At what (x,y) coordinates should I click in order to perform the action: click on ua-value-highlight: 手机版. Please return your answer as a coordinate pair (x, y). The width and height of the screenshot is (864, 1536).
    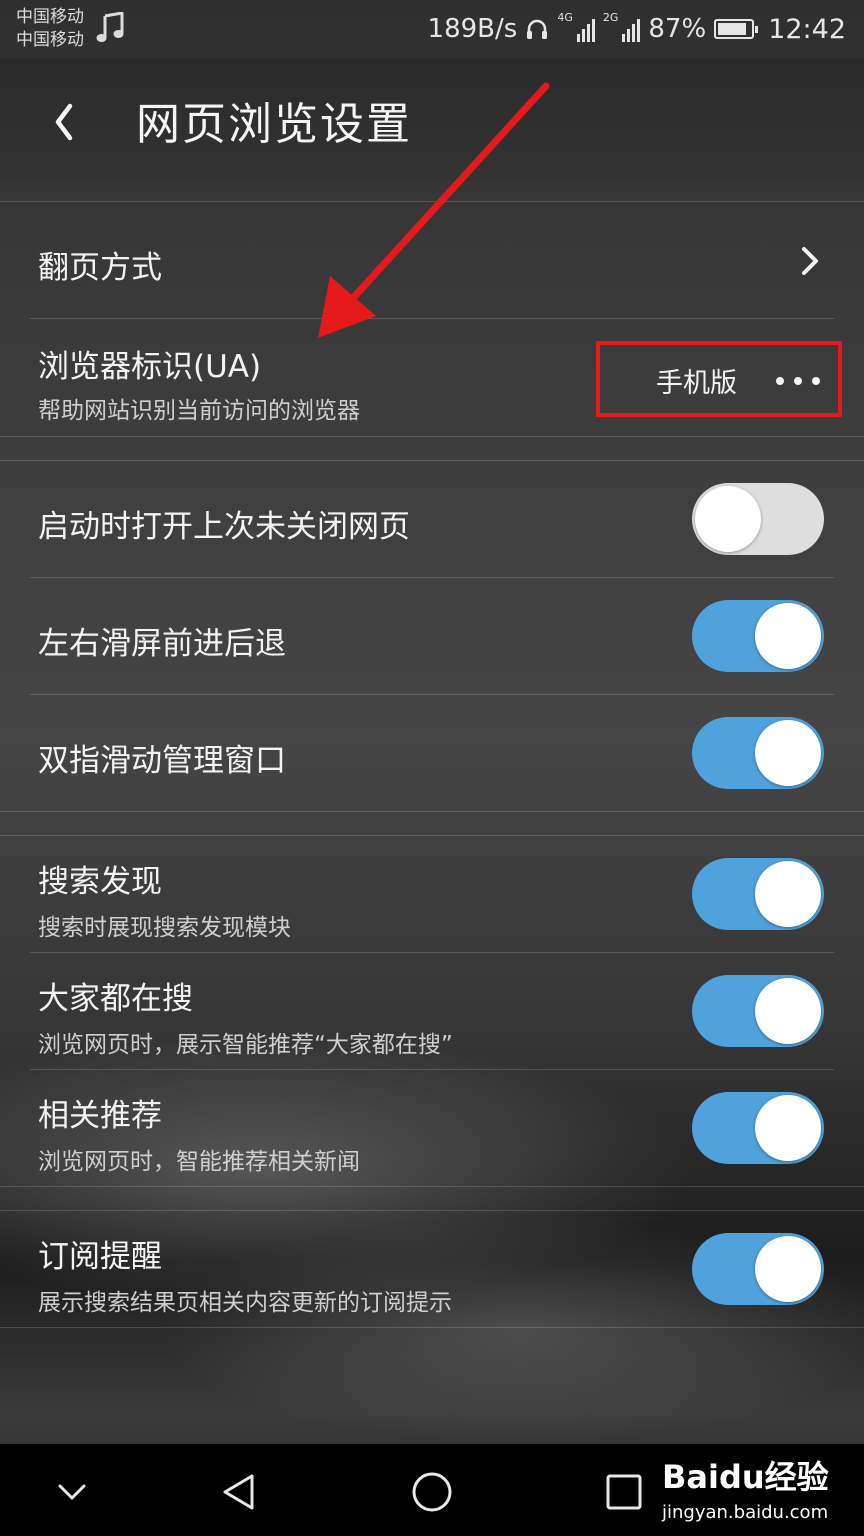
    Looking at the image, I should click on (719, 379).